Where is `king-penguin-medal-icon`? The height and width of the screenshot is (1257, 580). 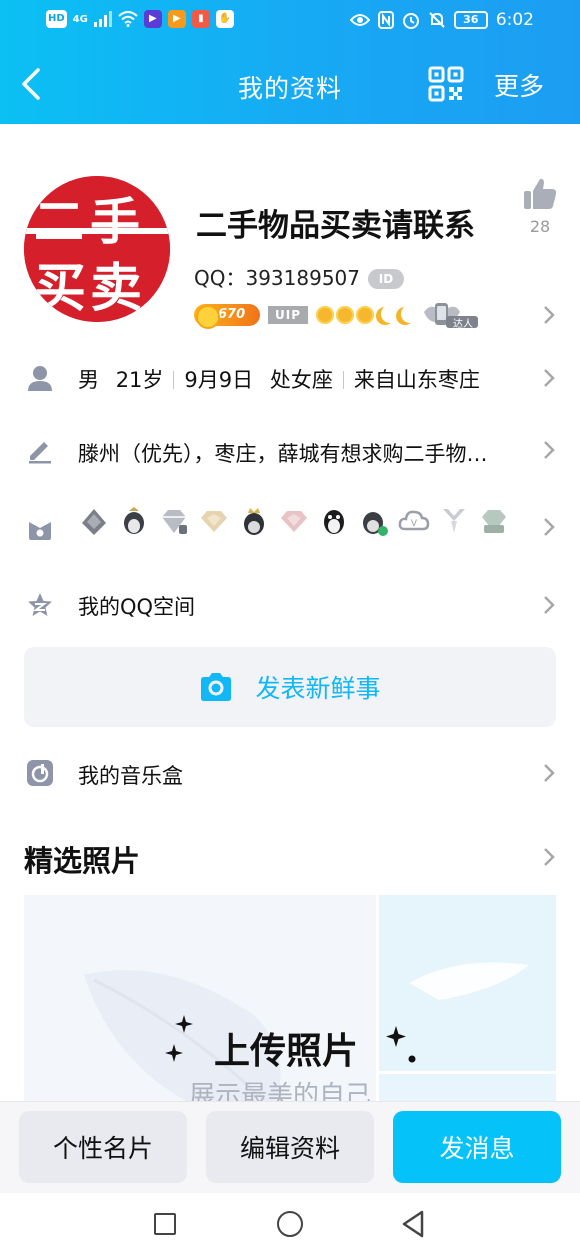
king-penguin-medal-icon is located at coordinates (254, 521).